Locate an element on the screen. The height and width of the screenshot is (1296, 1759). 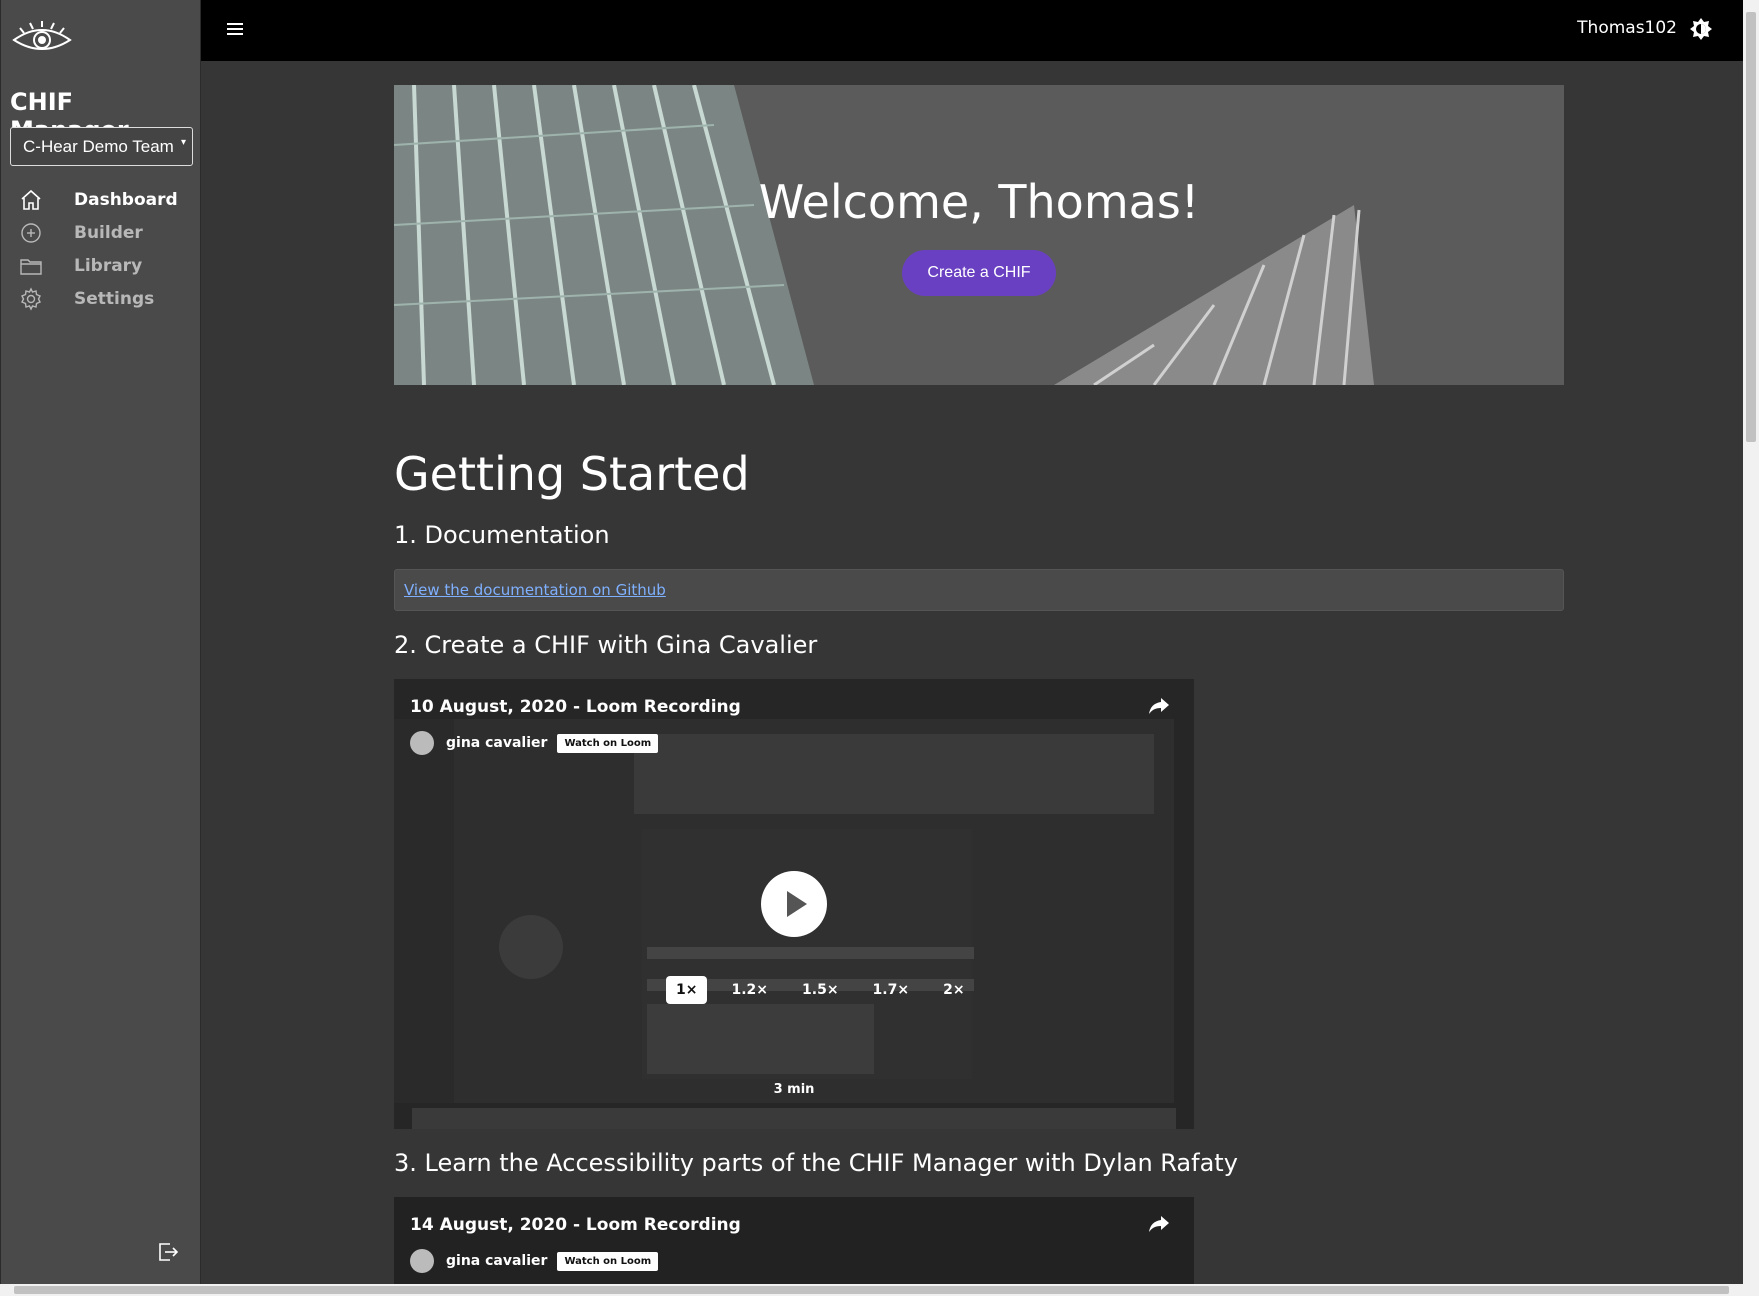
team-select: C-Hear Demo Team ▾ is located at coordinates (101, 146).